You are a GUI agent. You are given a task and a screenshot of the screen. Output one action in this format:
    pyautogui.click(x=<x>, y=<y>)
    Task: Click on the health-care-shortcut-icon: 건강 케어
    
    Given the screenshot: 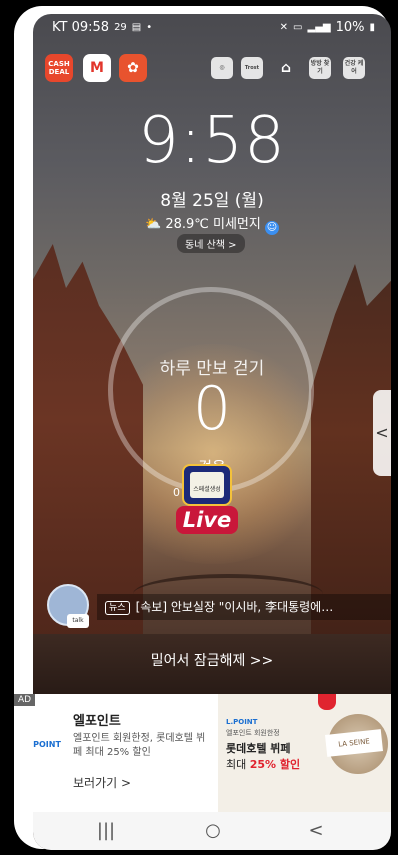 What is the action you would take?
    pyautogui.click(x=354, y=68)
    